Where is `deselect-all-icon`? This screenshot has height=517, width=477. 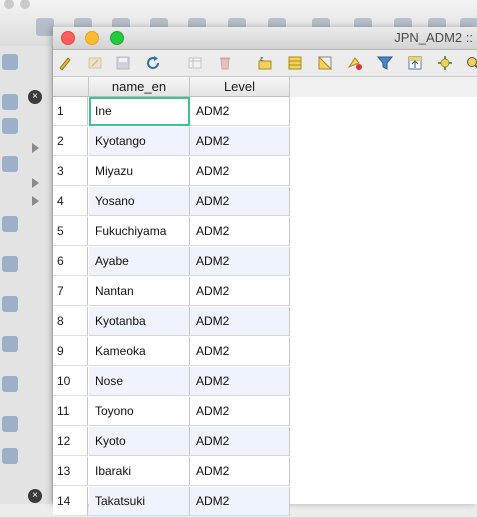 deselect-all-icon is located at coordinates (355, 63).